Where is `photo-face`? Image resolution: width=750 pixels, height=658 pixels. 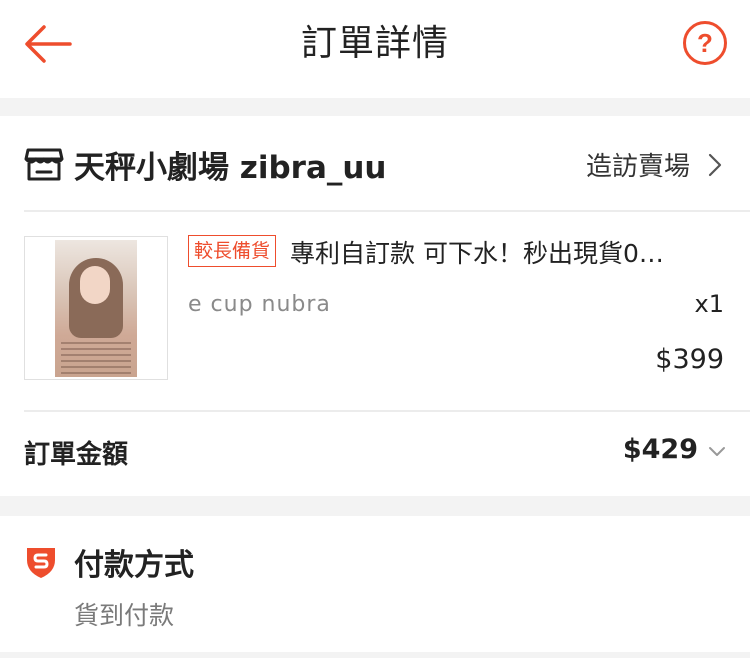
photo-face is located at coordinates (95, 285).